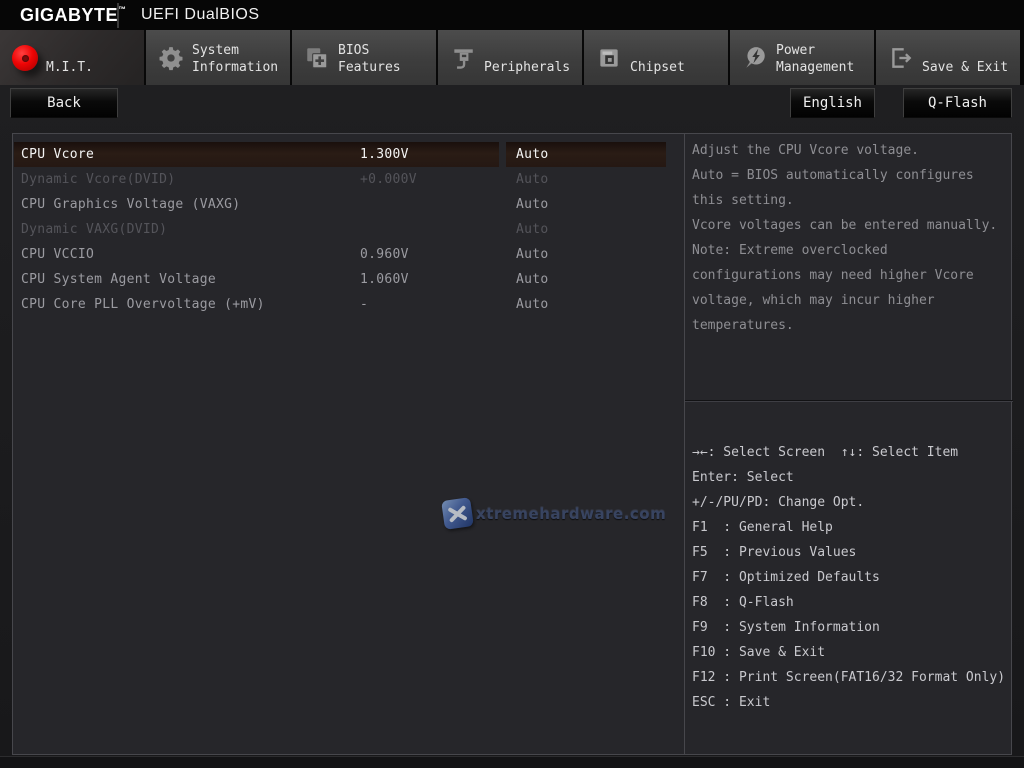 The image size is (1024, 768). I want to click on page-title: UEFI DualBIOS, so click(200, 14).